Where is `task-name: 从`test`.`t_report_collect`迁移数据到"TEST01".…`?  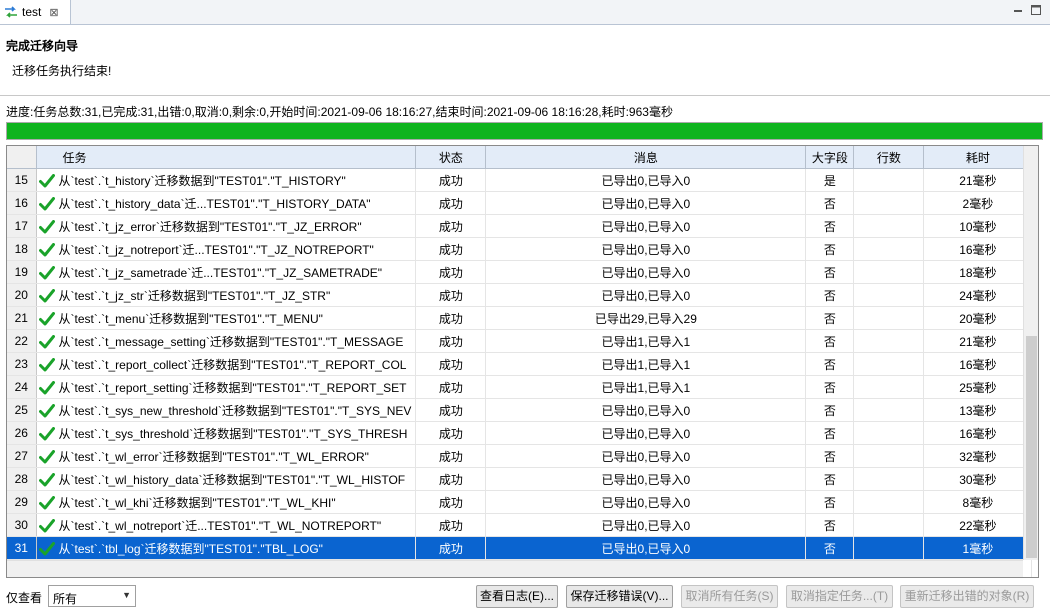
task-name: 从`test`.`t_report_collect`迁移数据到"TEST01".… is located at coordinates (232, 364).